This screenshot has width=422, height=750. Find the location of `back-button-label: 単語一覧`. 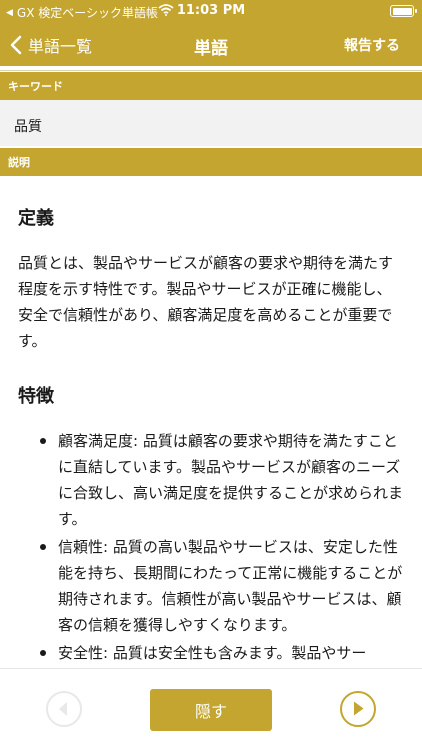

back-button-label: 単語一覧 is located at coordinates (60, 46).